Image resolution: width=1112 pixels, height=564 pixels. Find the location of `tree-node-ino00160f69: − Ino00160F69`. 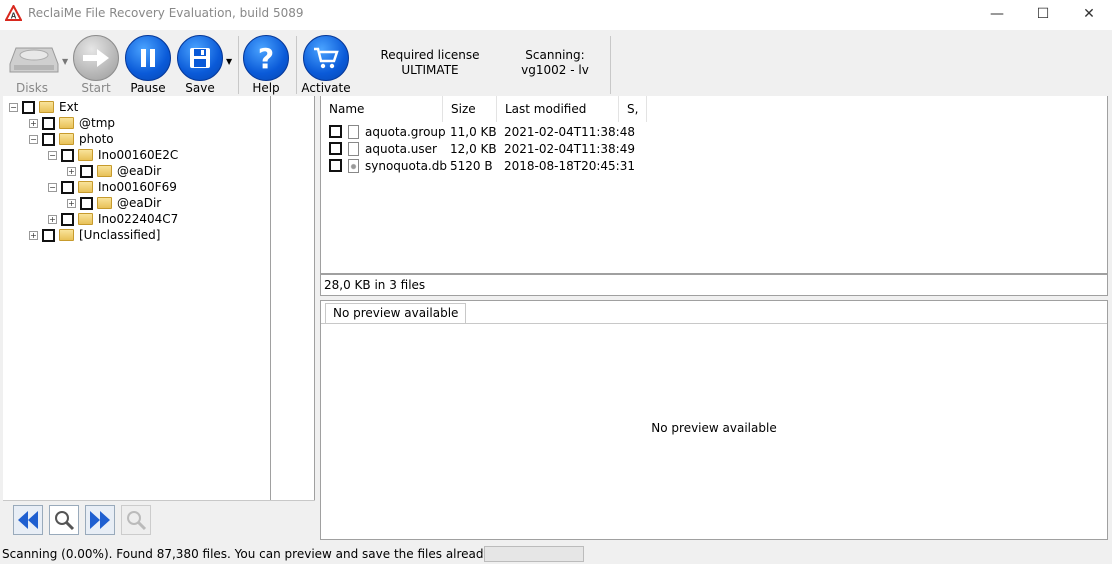

tree-node-ino00160f69: − Ino00160F69 is located at coordinates (112, 187).